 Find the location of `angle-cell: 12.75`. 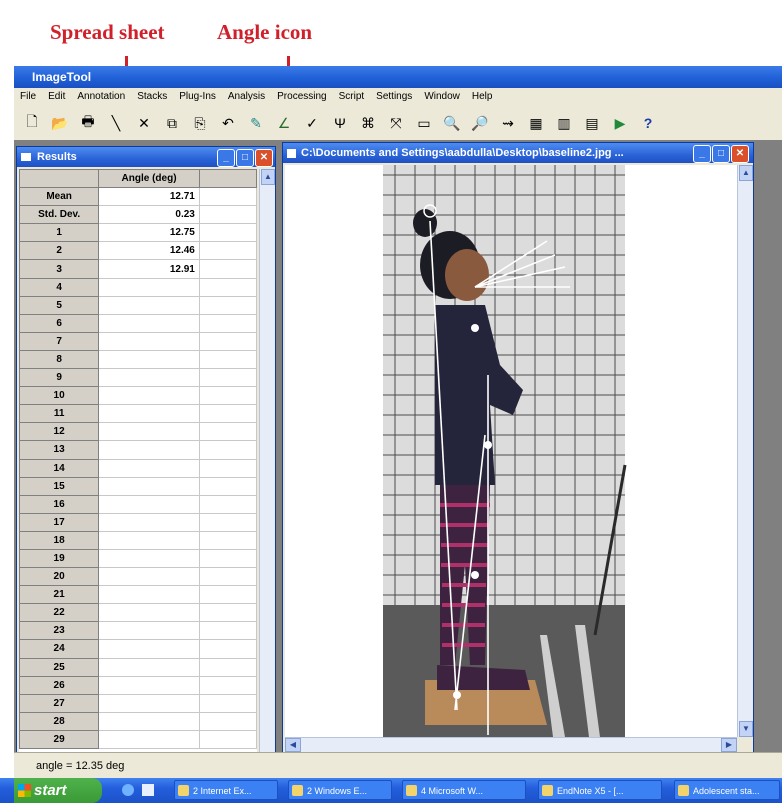

angle-cell: 12.75 is located at coordinates (149, 233).